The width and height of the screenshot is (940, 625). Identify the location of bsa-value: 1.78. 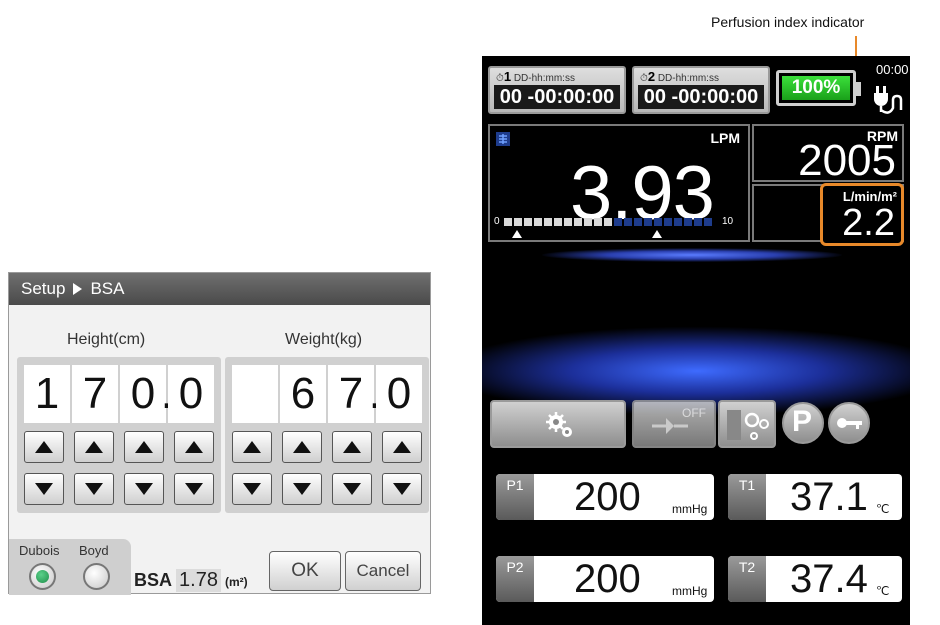
(198, 580).